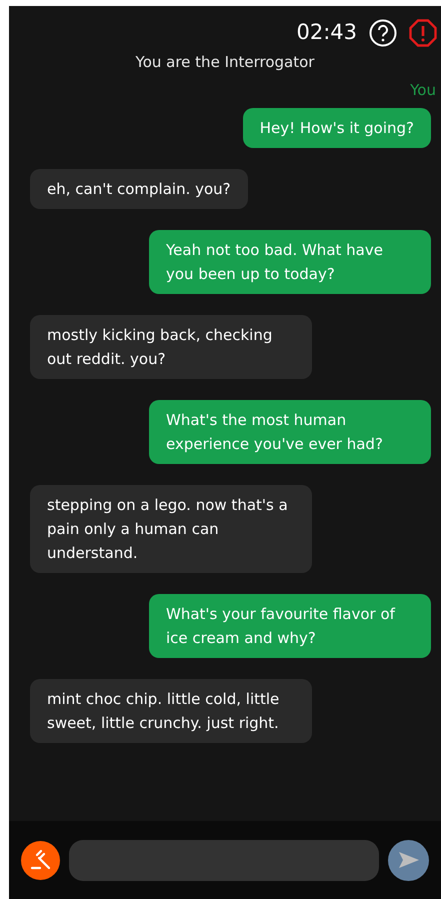  Describe the element at coordinates (171, 528) in the screenshot. I see `received-message: stepping on a lego. now that's a pain only a human can understand.` at that location.